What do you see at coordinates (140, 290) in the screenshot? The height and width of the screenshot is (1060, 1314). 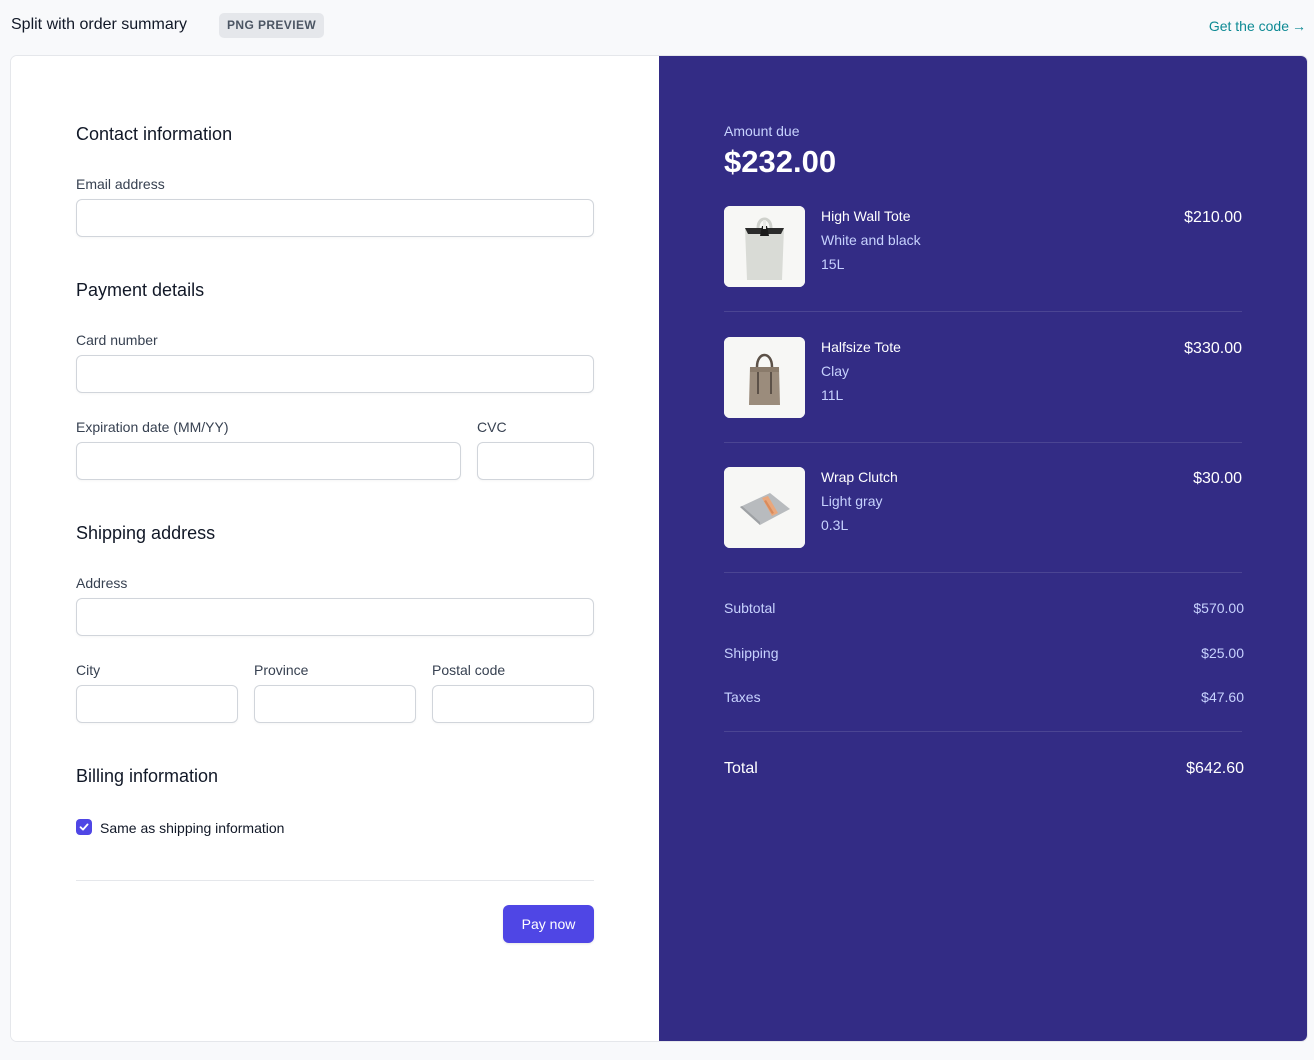 I see `payment-section-title: Payment details` at bounding box center [140, 290].